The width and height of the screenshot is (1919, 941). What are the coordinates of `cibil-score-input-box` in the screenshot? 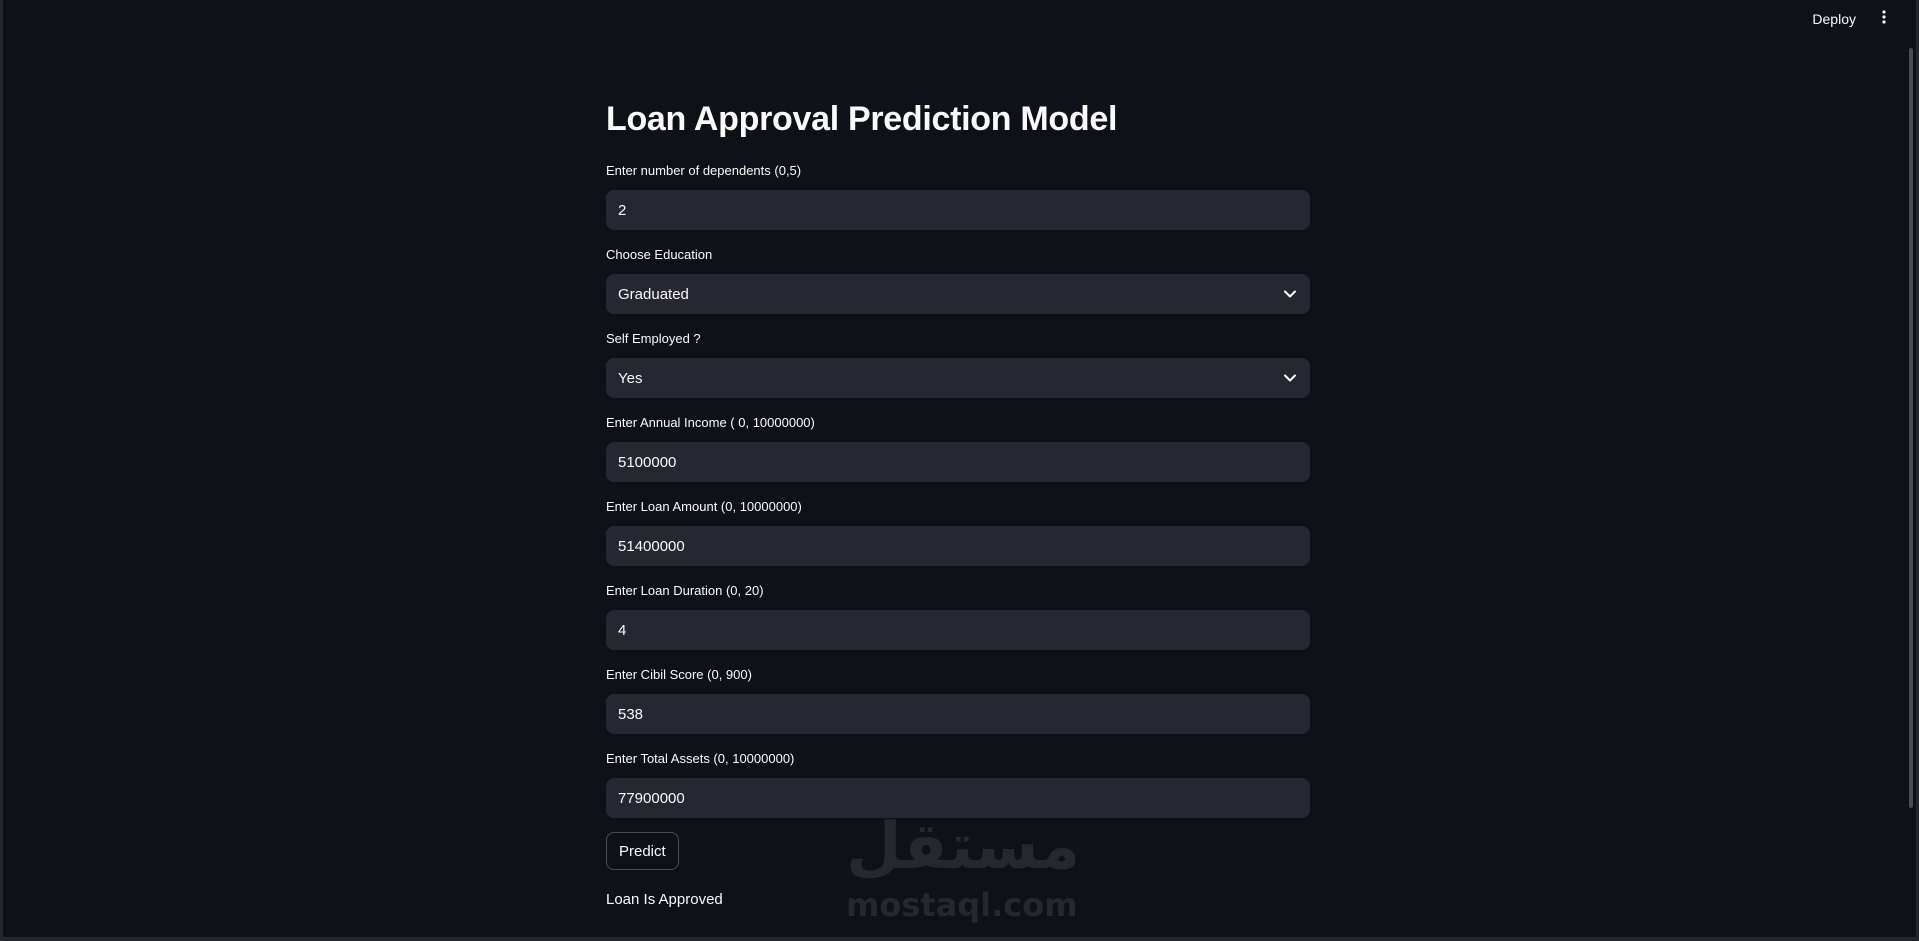 It's located at (958, 714).